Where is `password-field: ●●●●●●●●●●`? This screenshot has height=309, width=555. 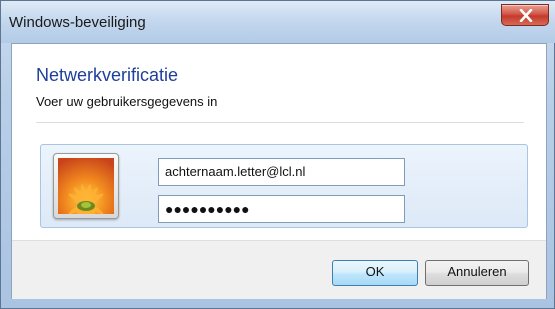 password-field: ●●●●●●●●●● is located at coordinates (281, 209).